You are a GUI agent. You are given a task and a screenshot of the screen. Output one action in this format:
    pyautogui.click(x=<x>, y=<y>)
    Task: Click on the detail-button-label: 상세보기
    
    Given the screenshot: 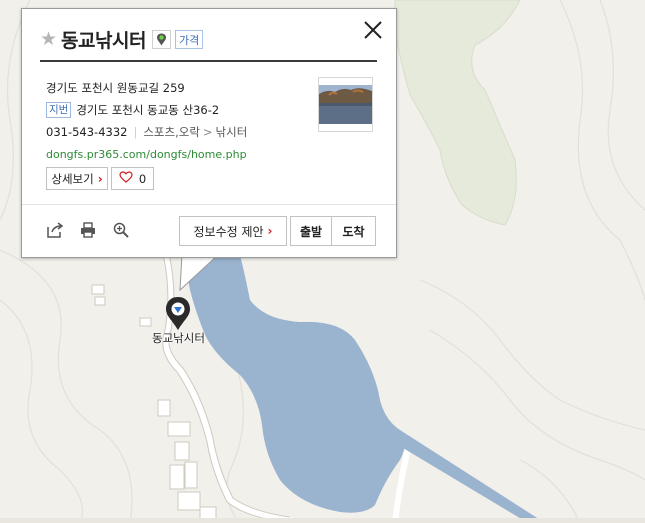 What is the action you would take?
    pyautogui.click(x=72, y=178)
    